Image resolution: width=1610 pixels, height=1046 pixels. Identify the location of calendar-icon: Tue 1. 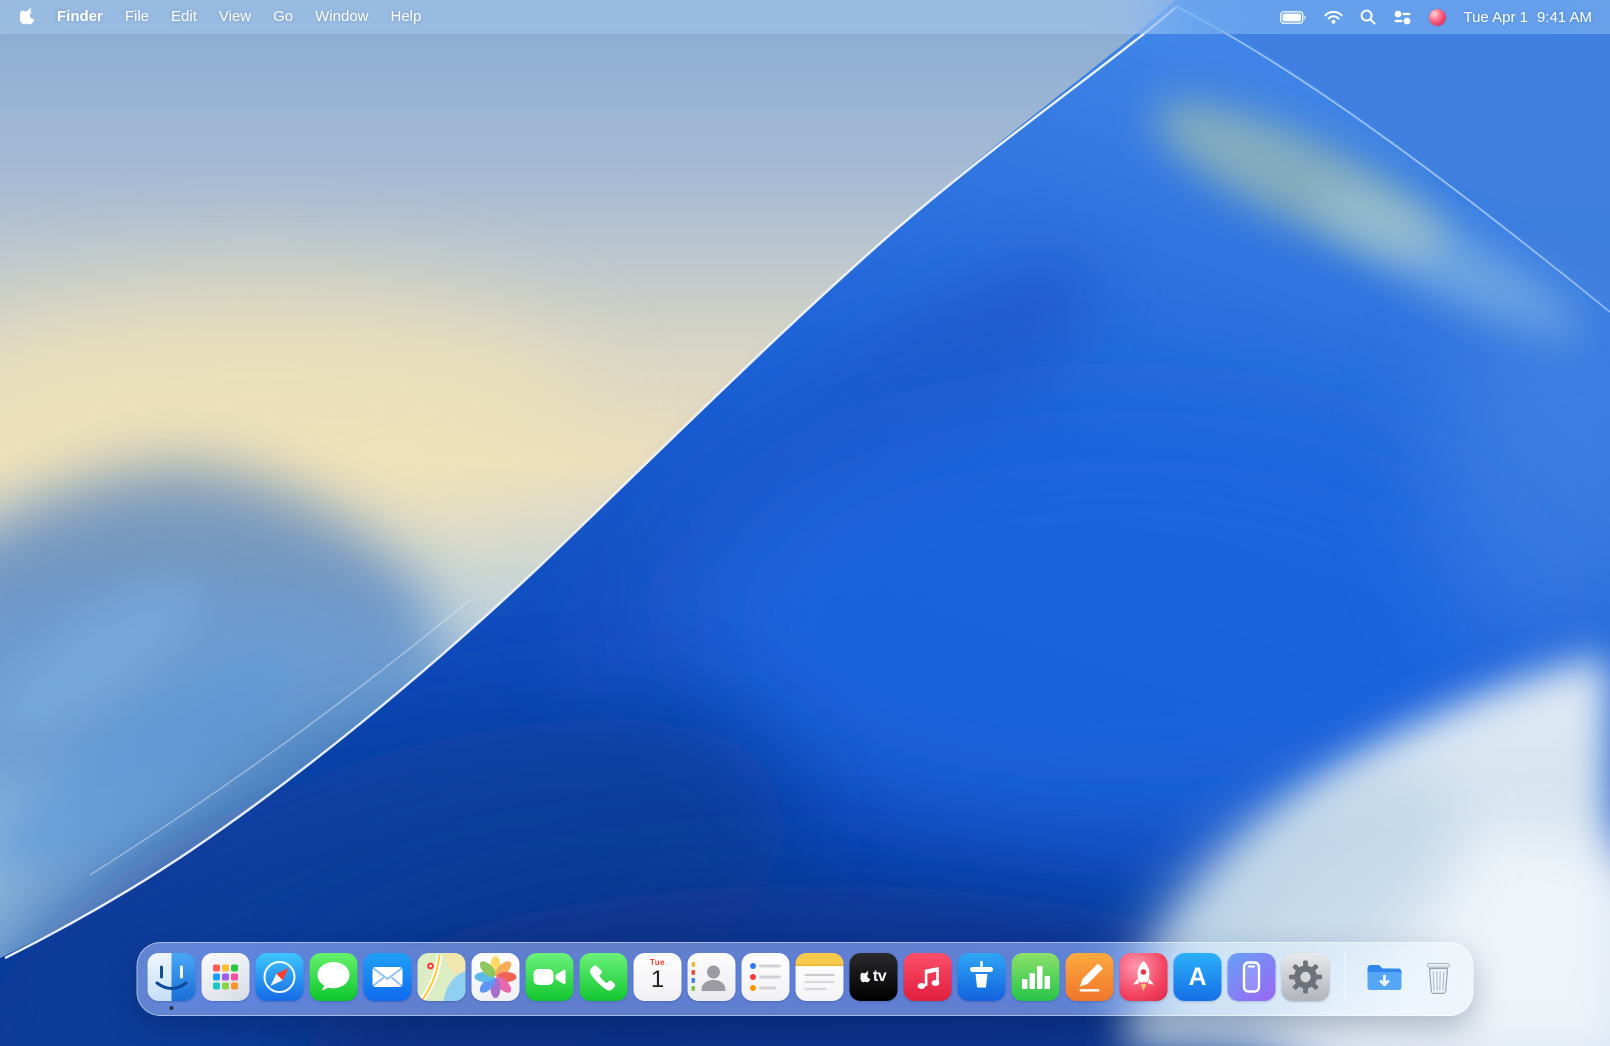
(657, 977).